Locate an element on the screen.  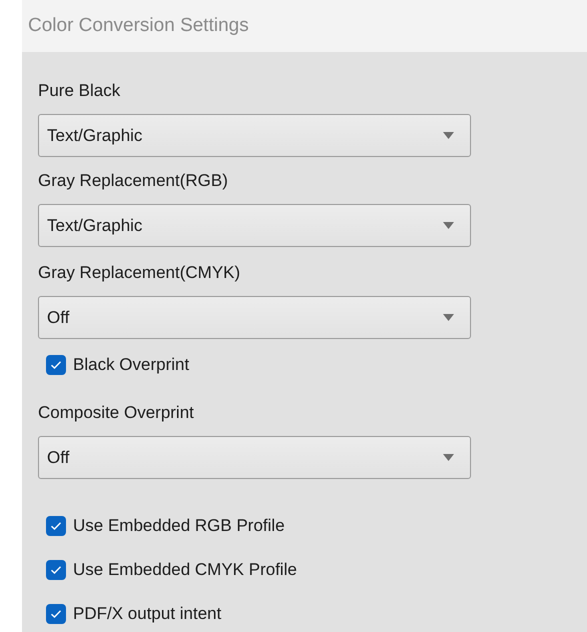
checkbox-label: PDF/X output intent is located at coordinates (147, 614).